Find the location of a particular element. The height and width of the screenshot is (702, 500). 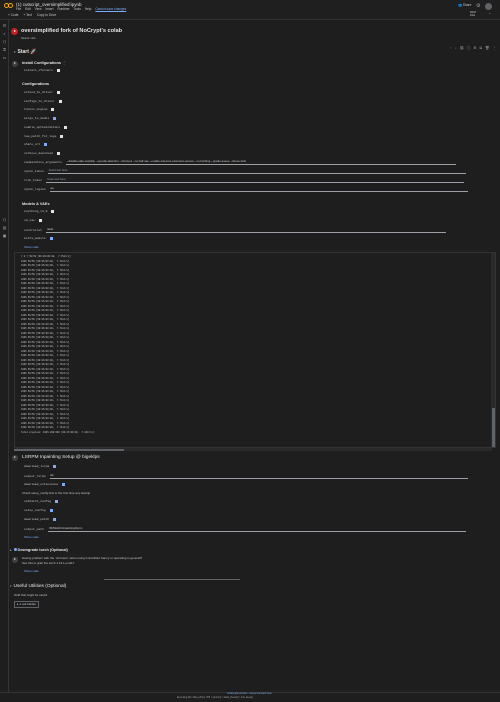

code-icon: ⟨⟩ is located at coordinates (4, 220).